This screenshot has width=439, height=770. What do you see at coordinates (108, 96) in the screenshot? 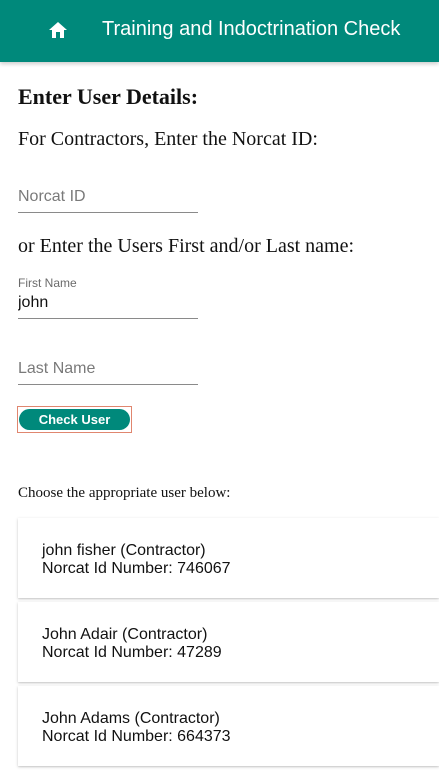
I see `form-heading: Enter User Details:` at bounding box center [108, 96].